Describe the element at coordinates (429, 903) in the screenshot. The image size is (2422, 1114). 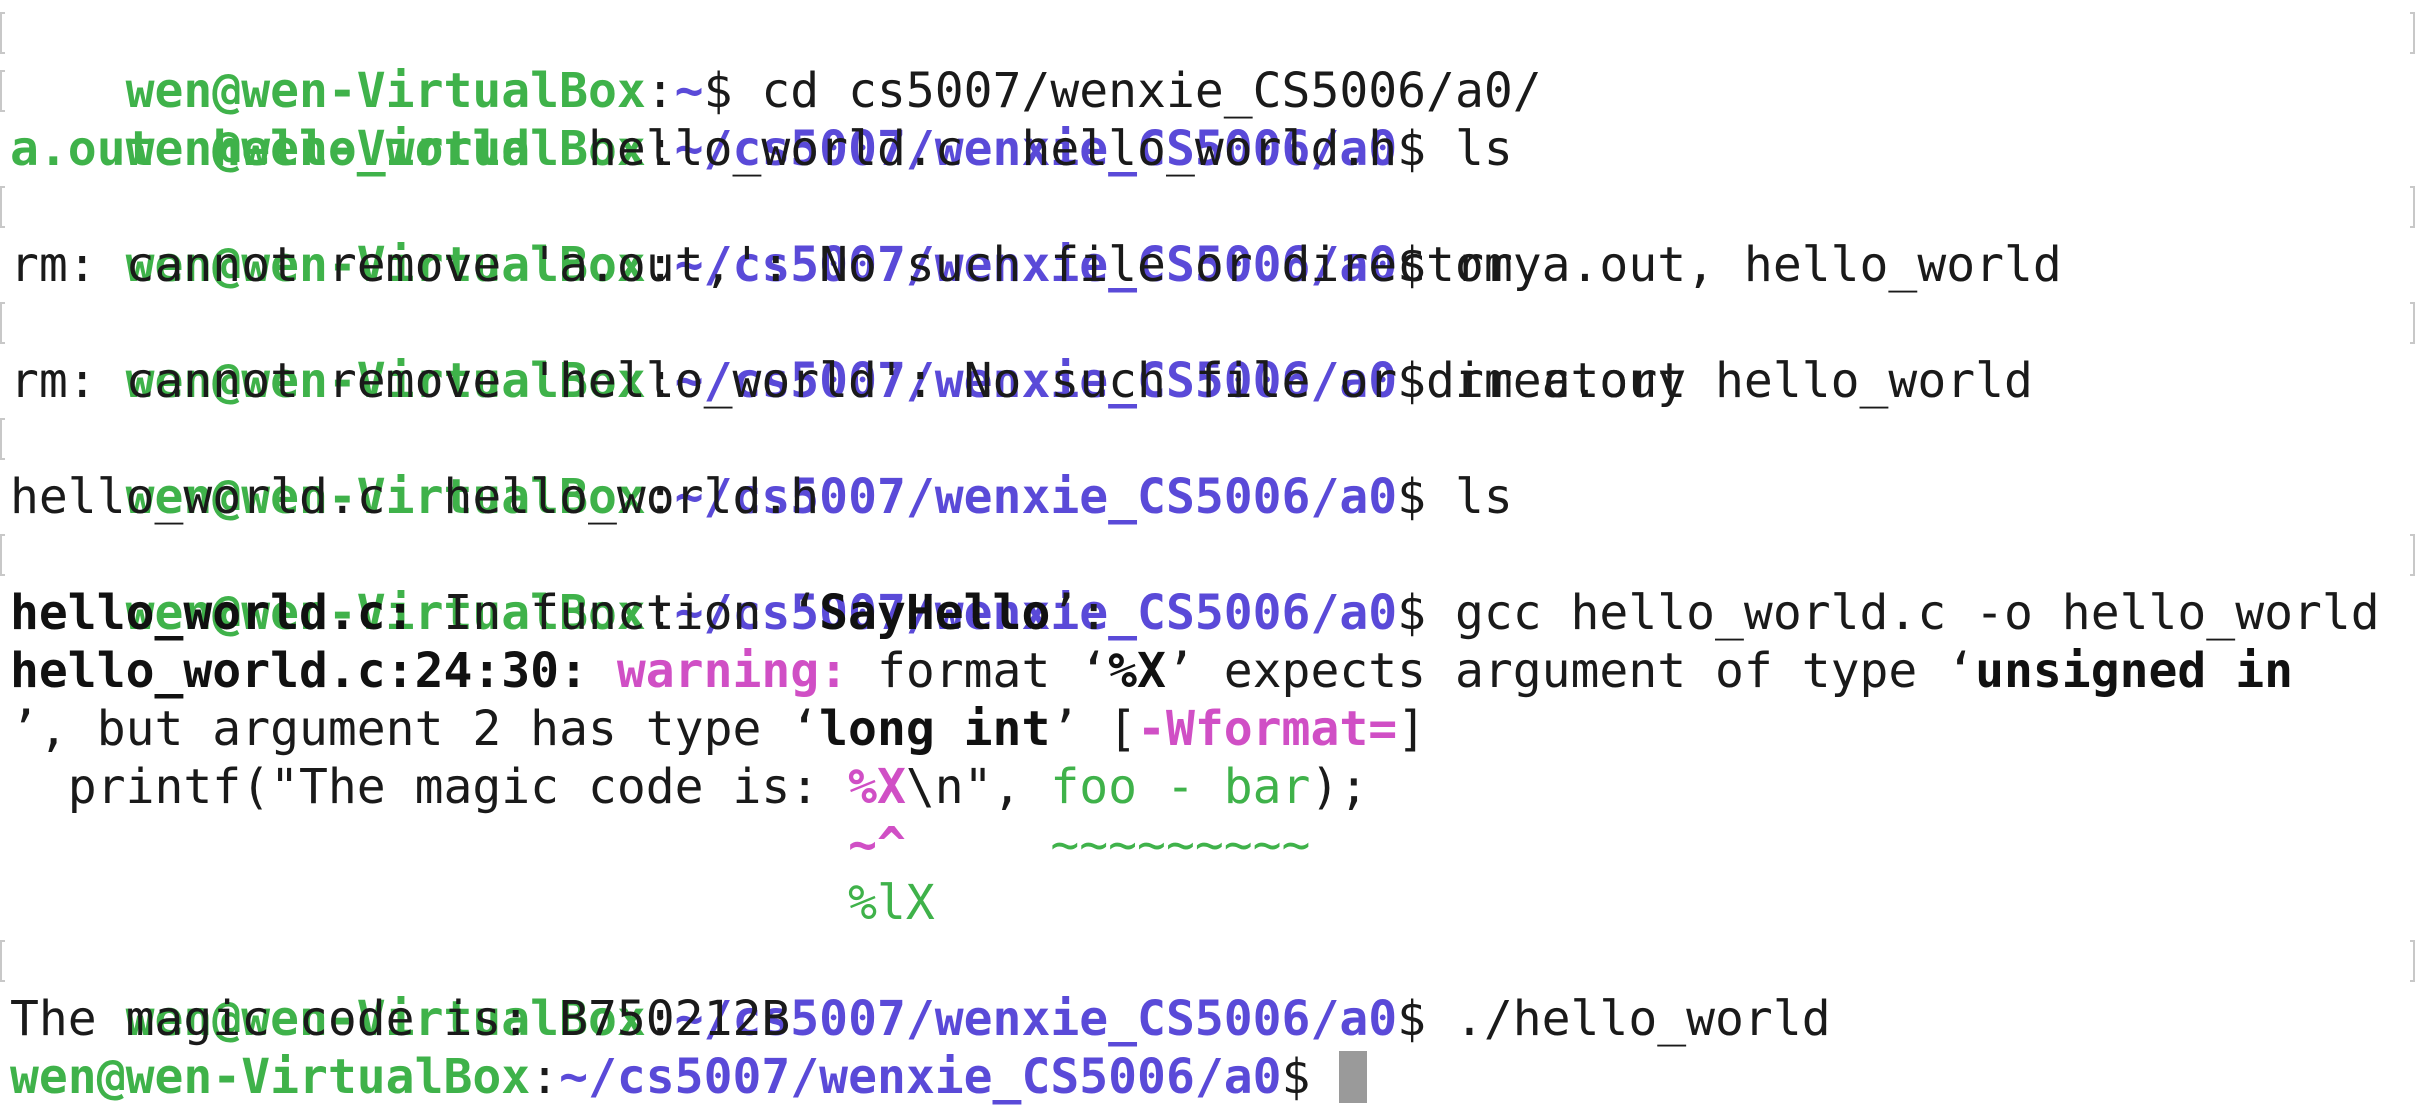
I see `fixit-padding` at that location.